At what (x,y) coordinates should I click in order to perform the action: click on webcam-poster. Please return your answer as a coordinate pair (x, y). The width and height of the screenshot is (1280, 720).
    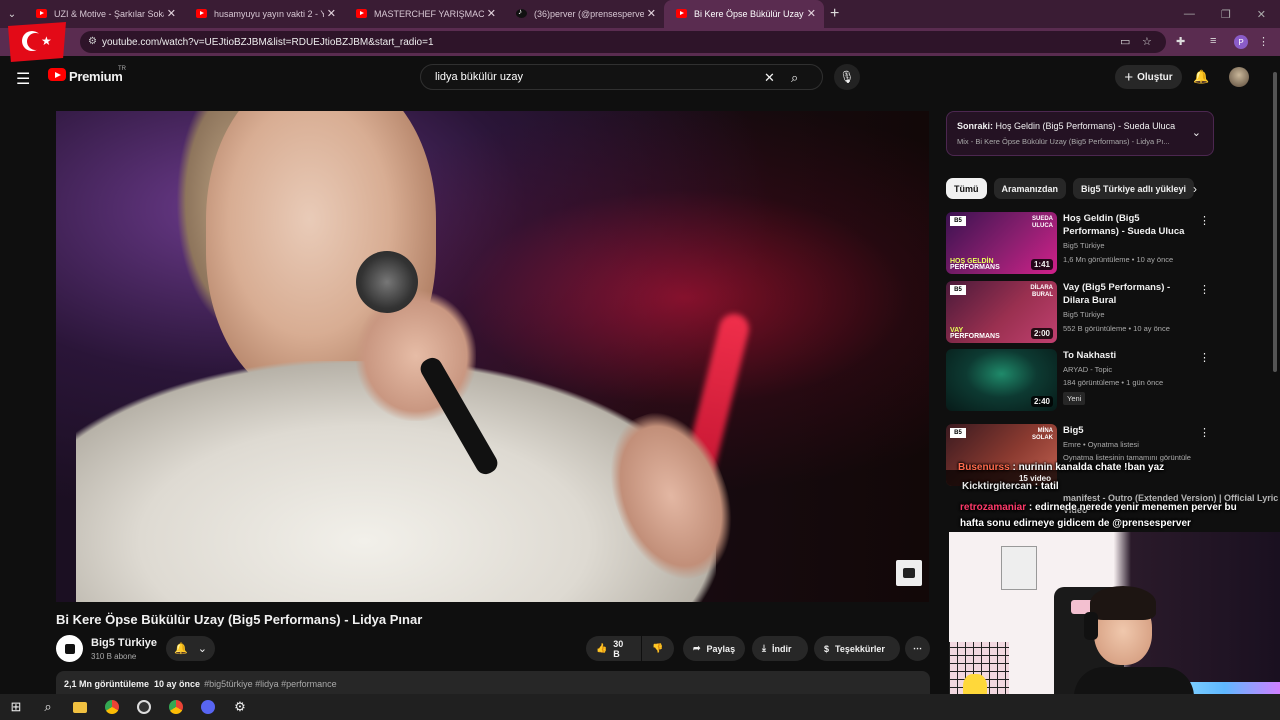
    Looking at the image, I should click on (1019, 568).